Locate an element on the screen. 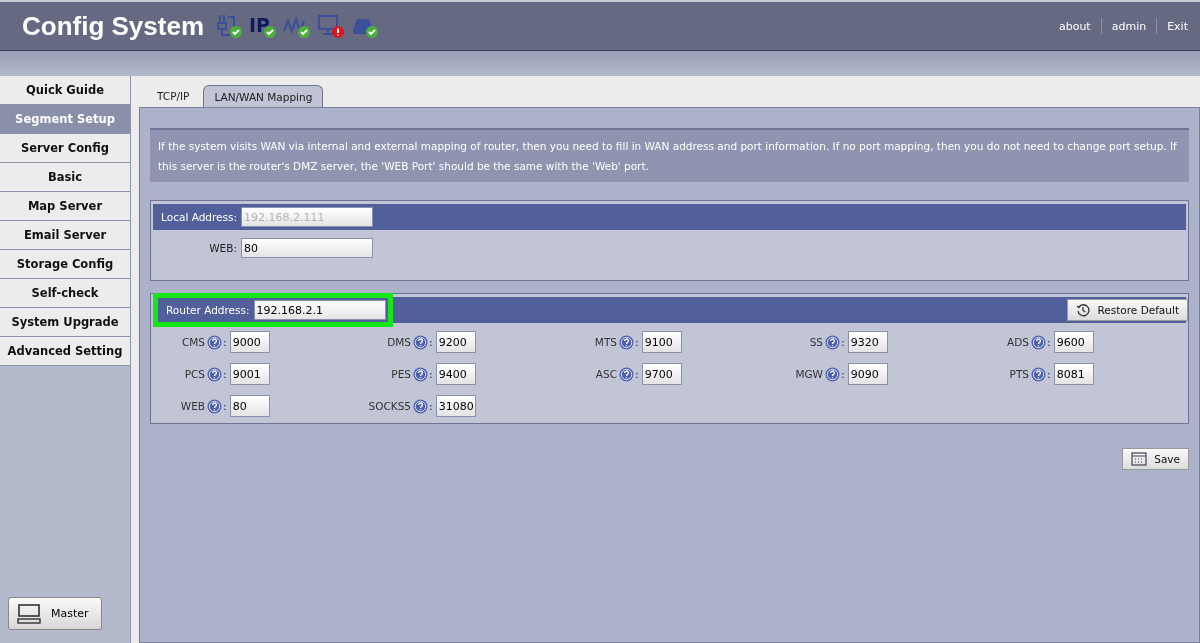 Image resolution: width=1200 pixels, height=643 pixels. port-field: 9100 is located at coordinates (661, 342).